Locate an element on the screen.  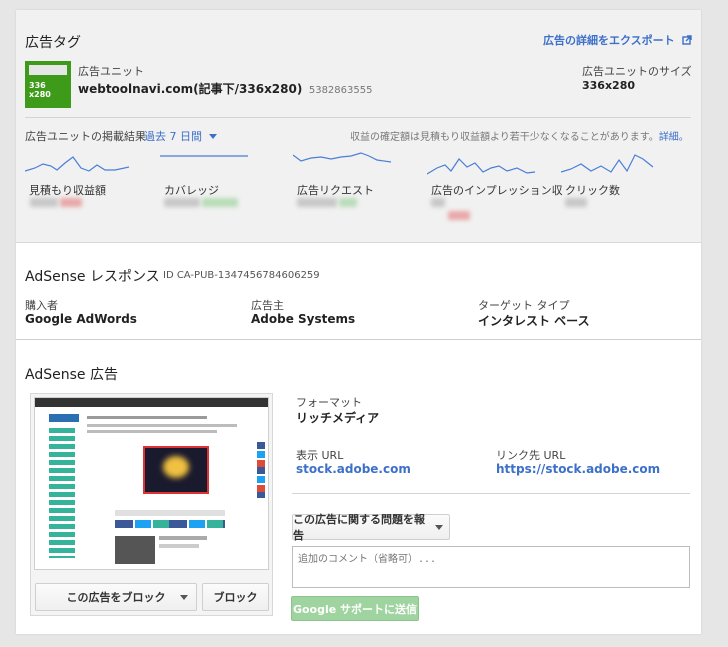
section-divider is located at coordinates (358, 339).